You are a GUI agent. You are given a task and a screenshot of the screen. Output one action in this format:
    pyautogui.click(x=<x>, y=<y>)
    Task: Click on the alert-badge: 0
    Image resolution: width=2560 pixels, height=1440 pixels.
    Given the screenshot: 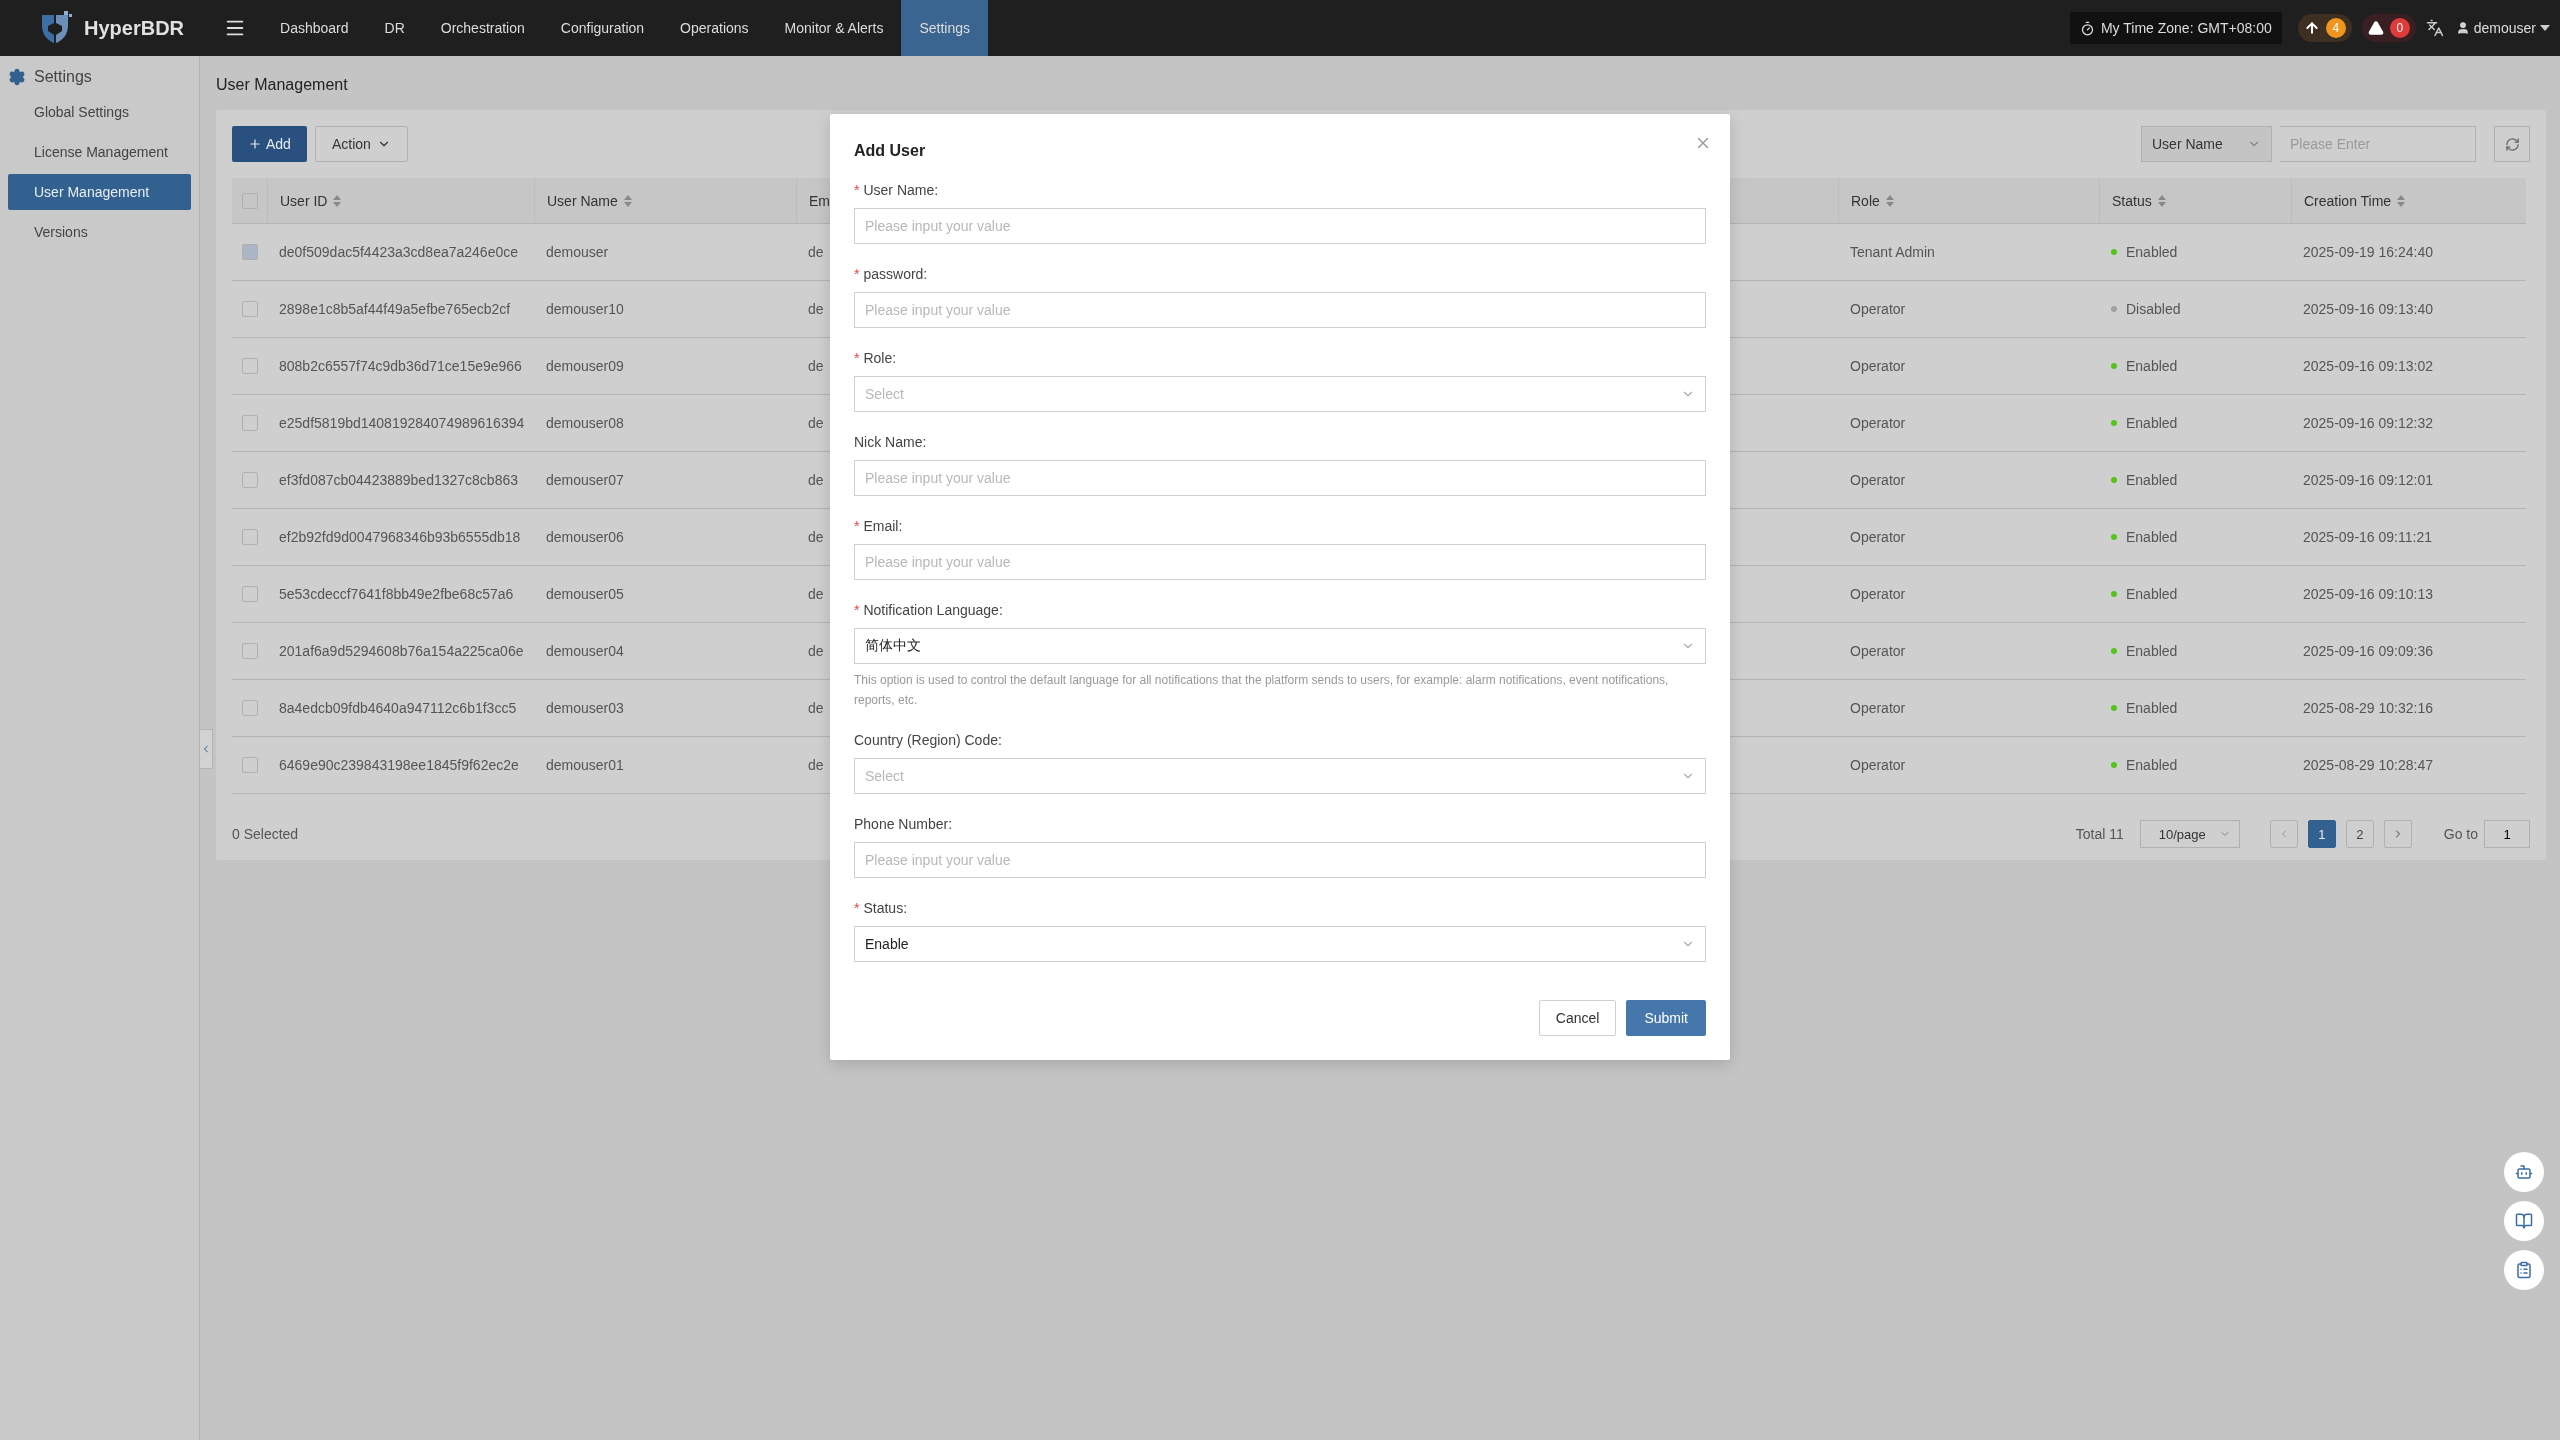 What is the action you would take?
    pyautogui.click(x=2388, y=28)
    